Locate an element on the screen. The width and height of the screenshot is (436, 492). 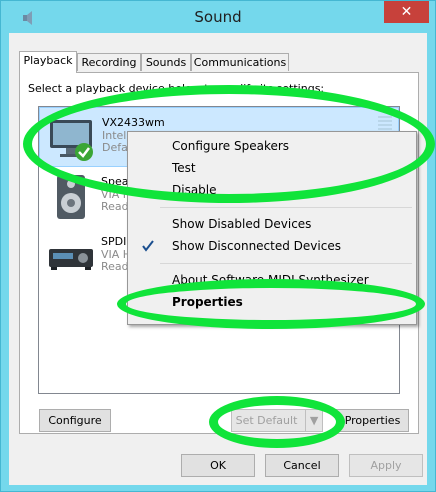
title-bar: Sound ✕ is located at coordinates (218, 17).